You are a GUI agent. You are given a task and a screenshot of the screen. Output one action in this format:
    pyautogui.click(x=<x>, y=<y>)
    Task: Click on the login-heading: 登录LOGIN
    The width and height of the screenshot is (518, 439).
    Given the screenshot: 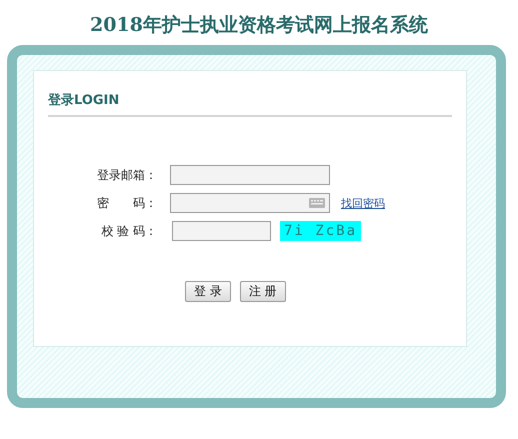 What is the action you would take?
    pyautogui.click(x=250, y=104)
    